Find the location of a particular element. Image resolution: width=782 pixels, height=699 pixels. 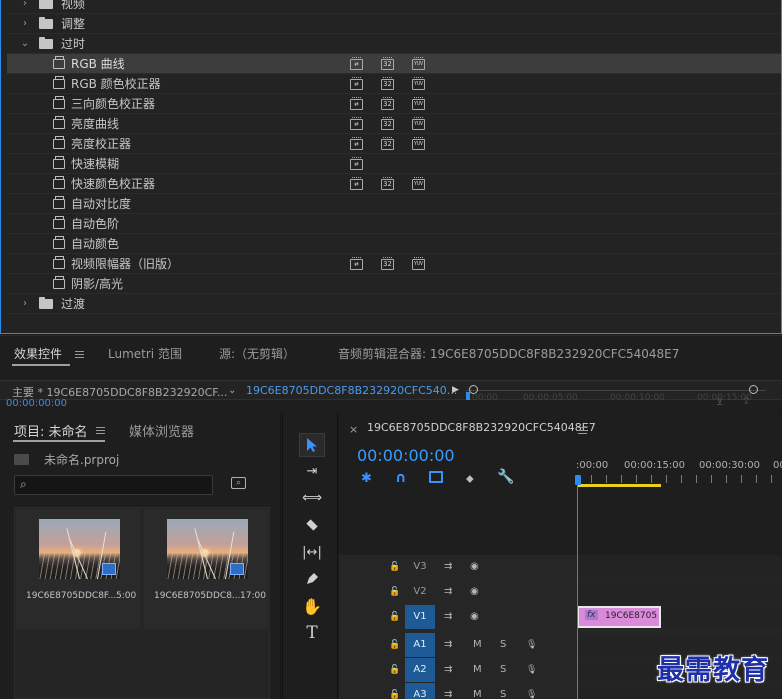

tab-effect-controls: 效果控件 is located at coordinates (38, 353).